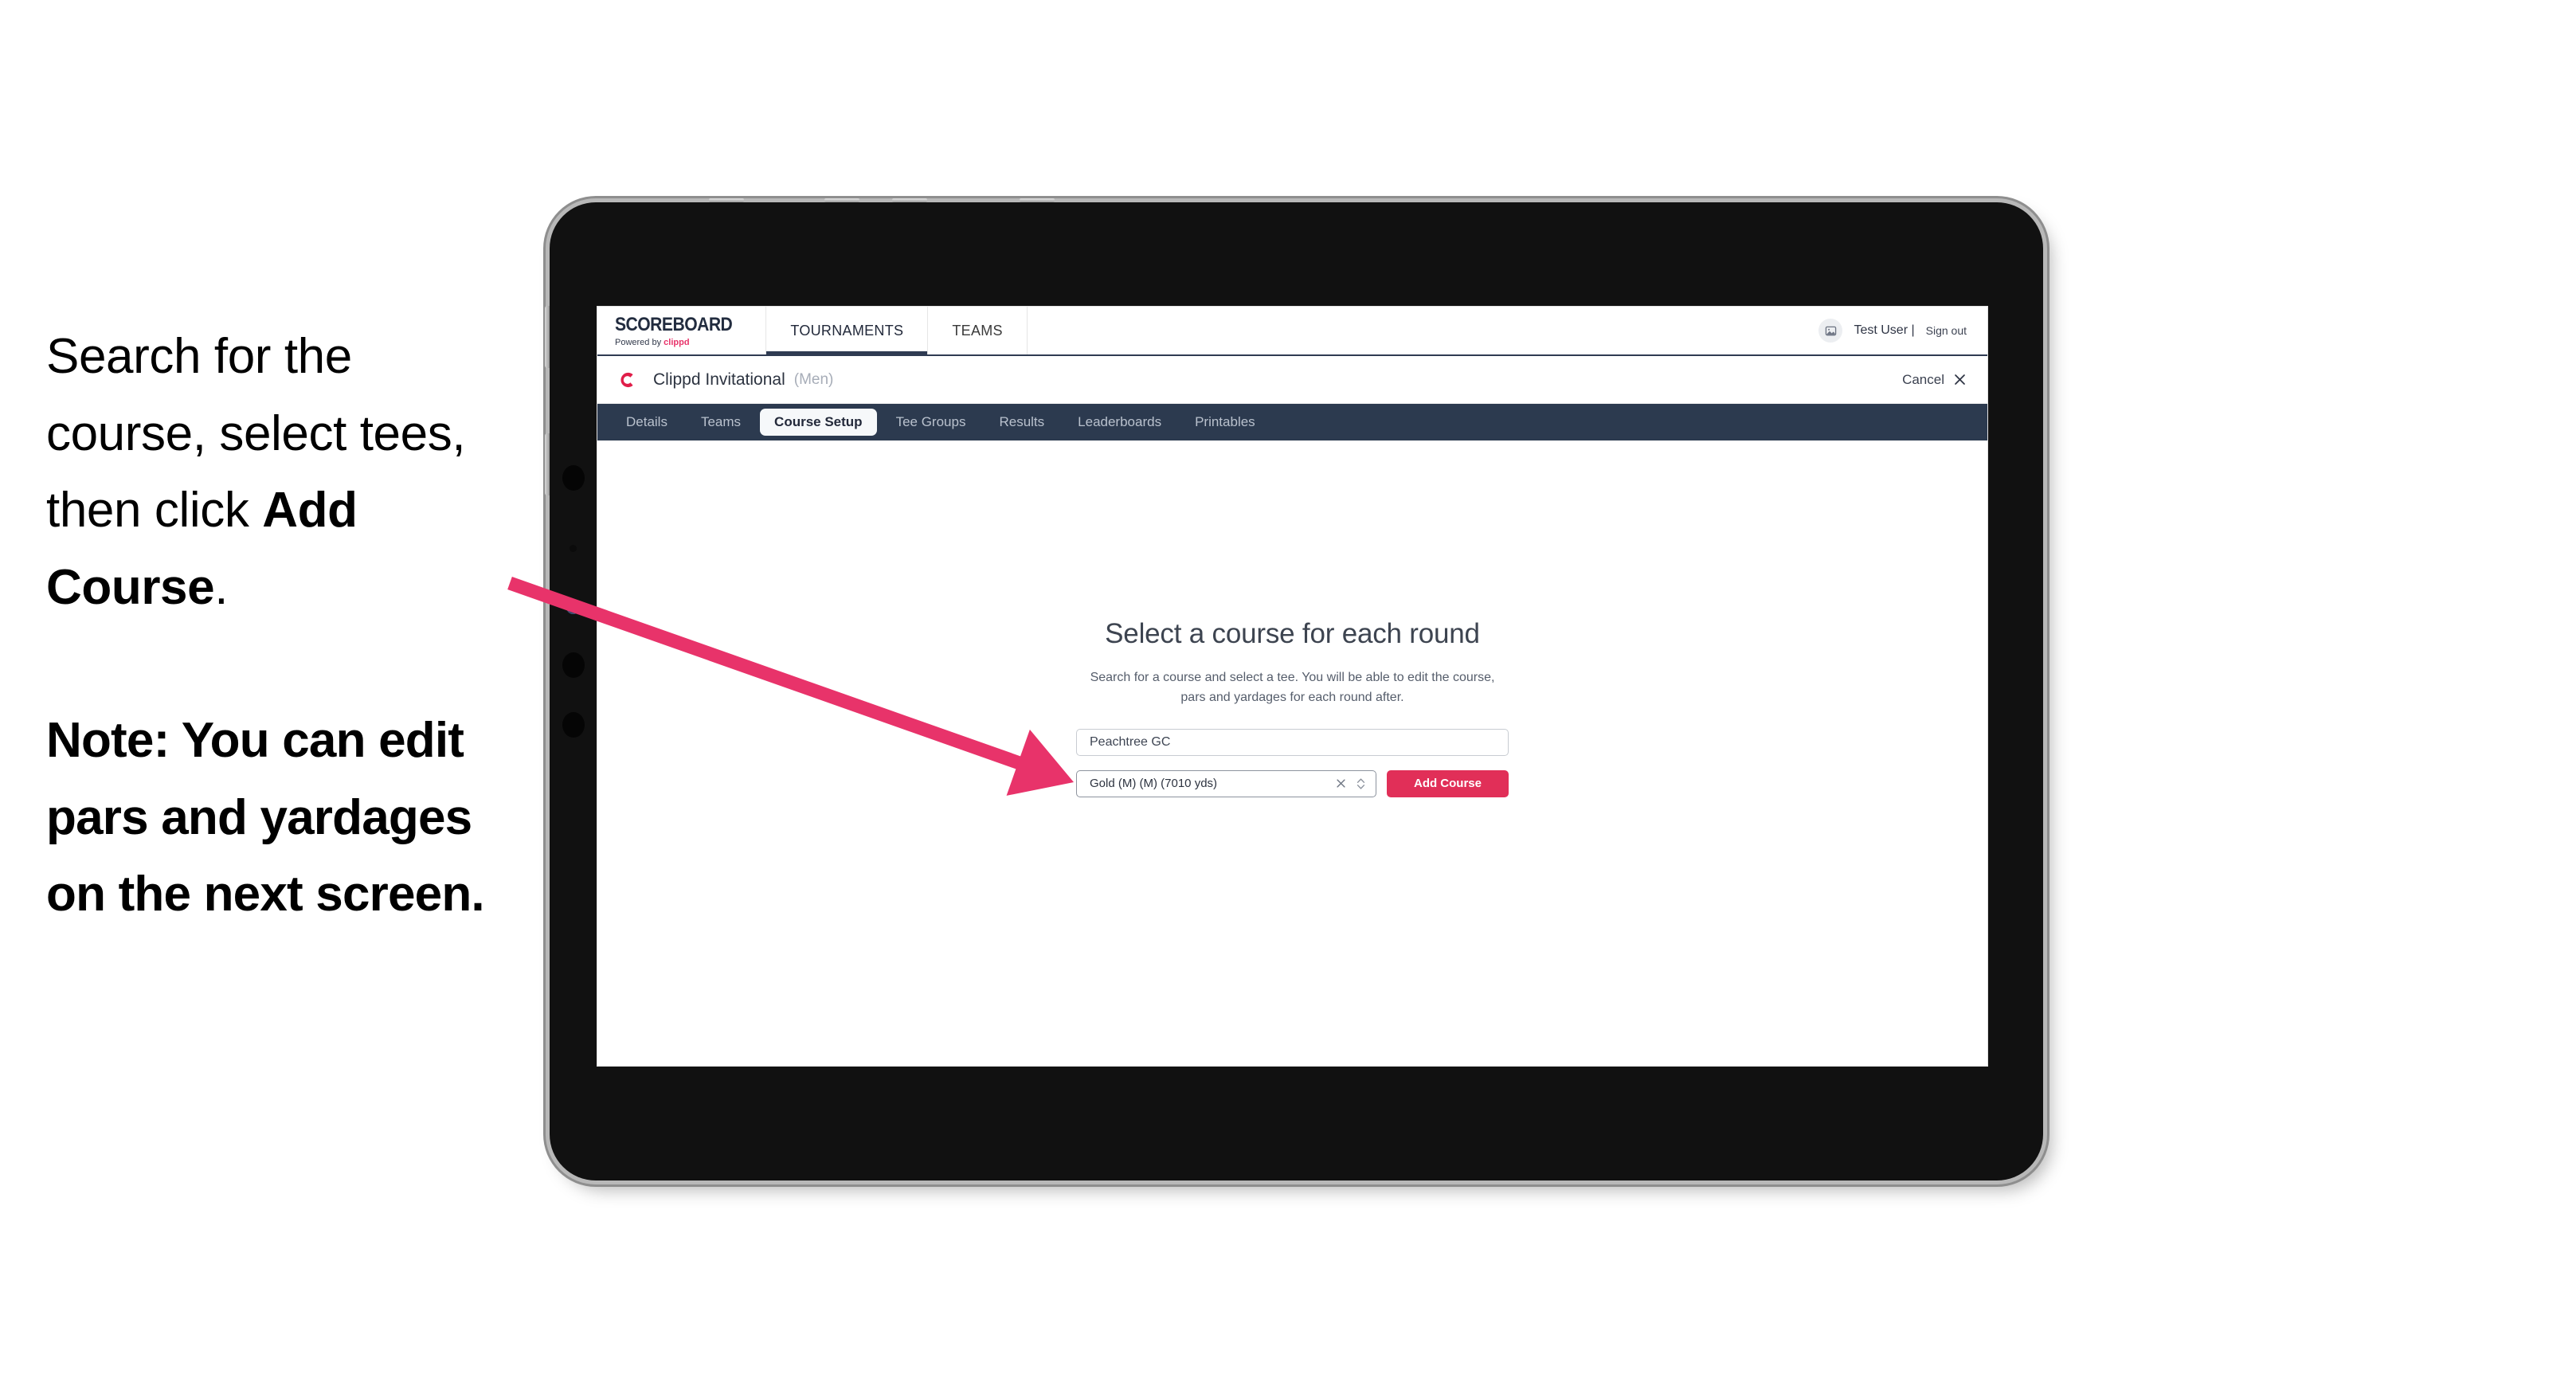 The width and height of the screenshot is (2576, 1386). I want to click on user-name-label: Test User |, so click(1884, 330).